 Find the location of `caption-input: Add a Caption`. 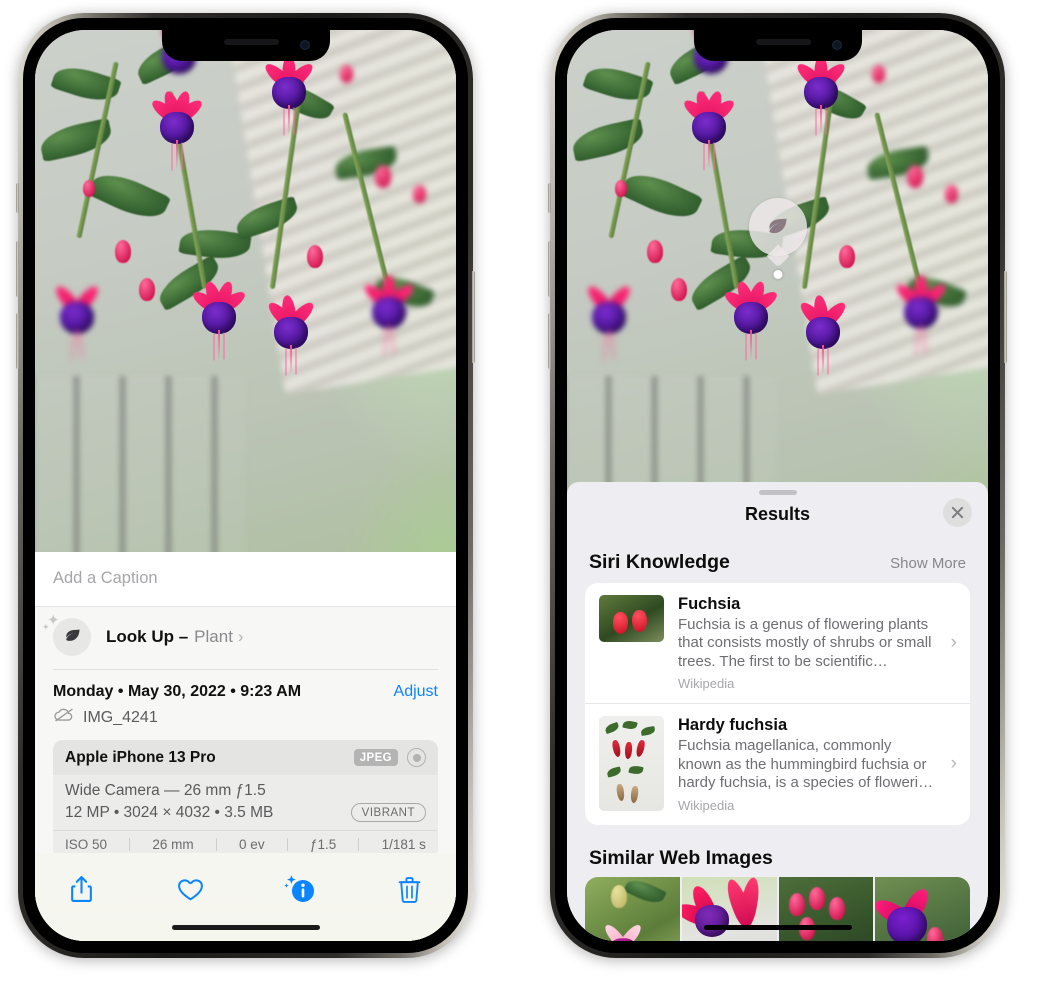

caption-input: Add a Caption is located at coordinates (245, 579).